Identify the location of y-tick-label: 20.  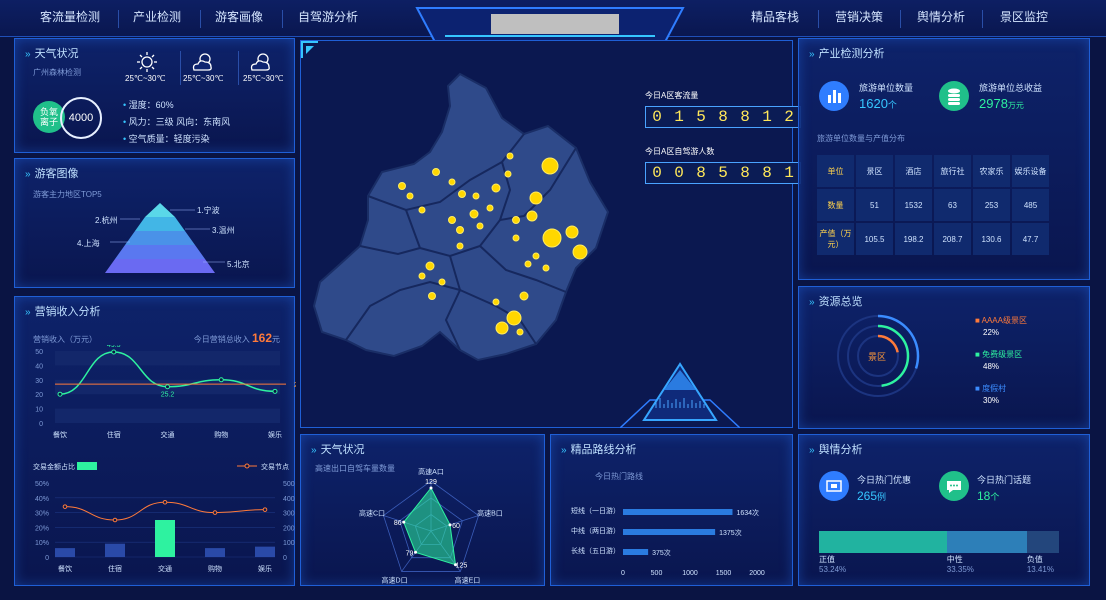
(39, 395).